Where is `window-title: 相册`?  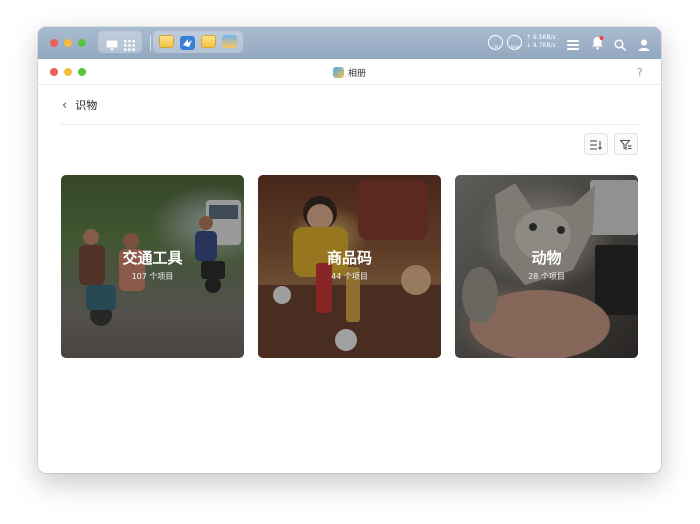
window-title: 相册 is located at coordinates (349, 72).